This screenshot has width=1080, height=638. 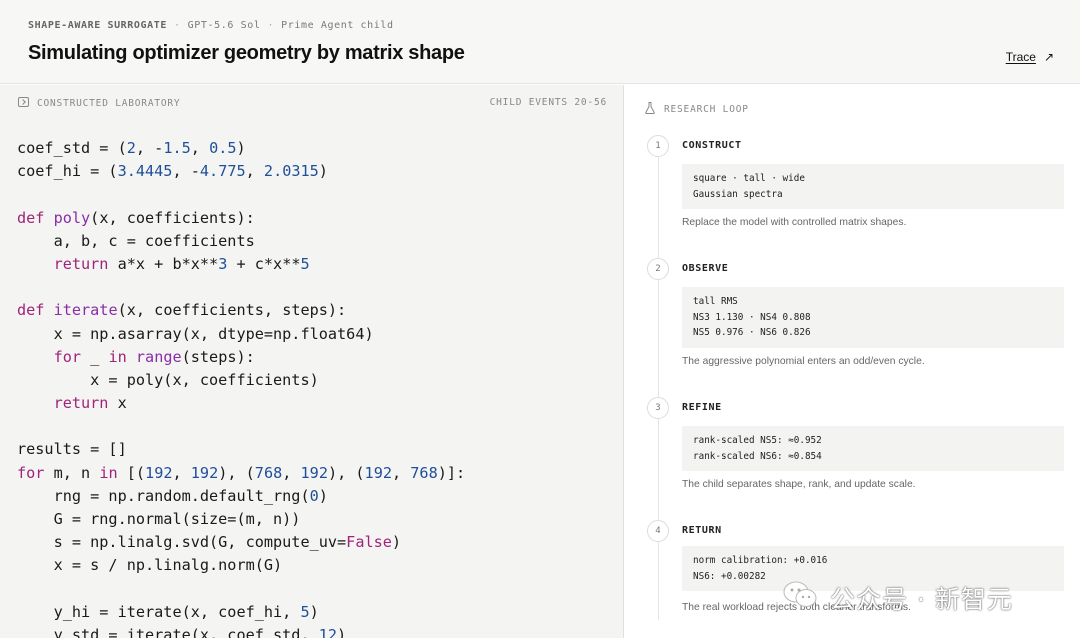 I want to click on code-token: False, so click(x=369, y=542).